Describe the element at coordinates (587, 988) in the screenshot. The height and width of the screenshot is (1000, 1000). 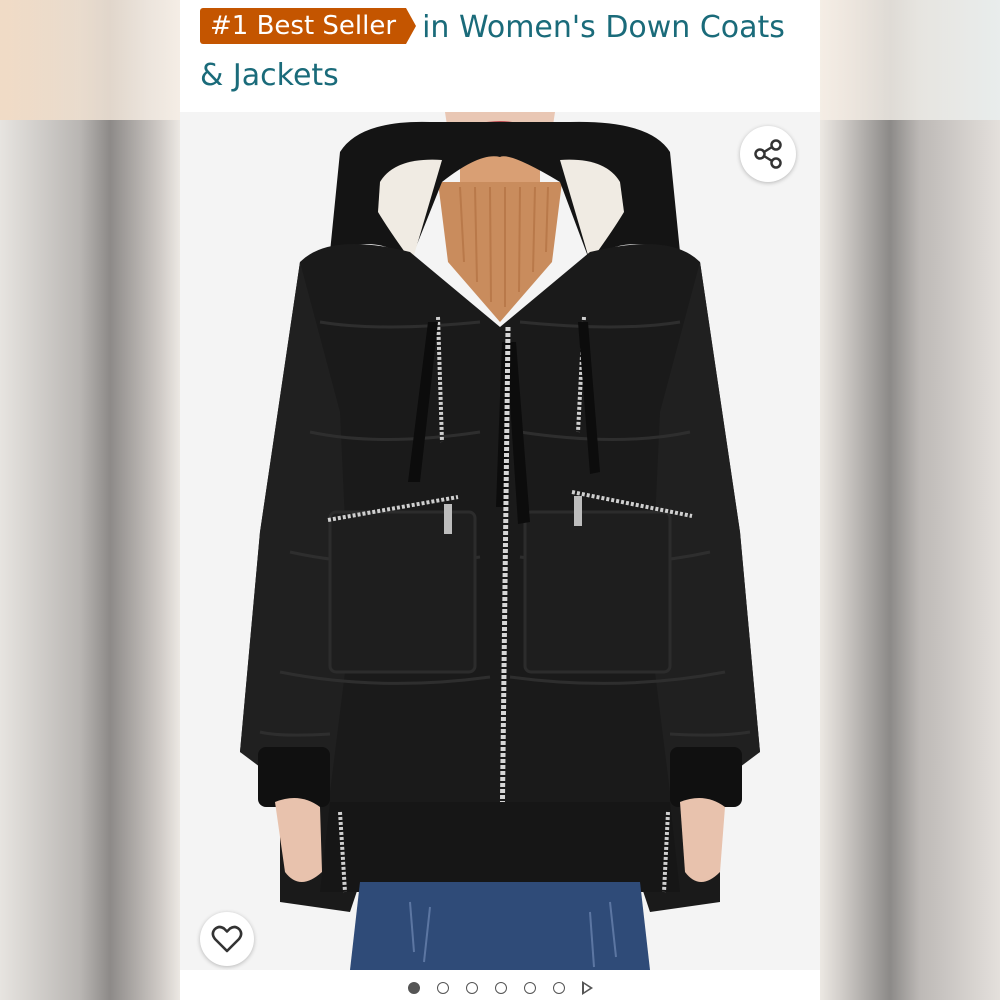
I see `video-play-icon` at that location.